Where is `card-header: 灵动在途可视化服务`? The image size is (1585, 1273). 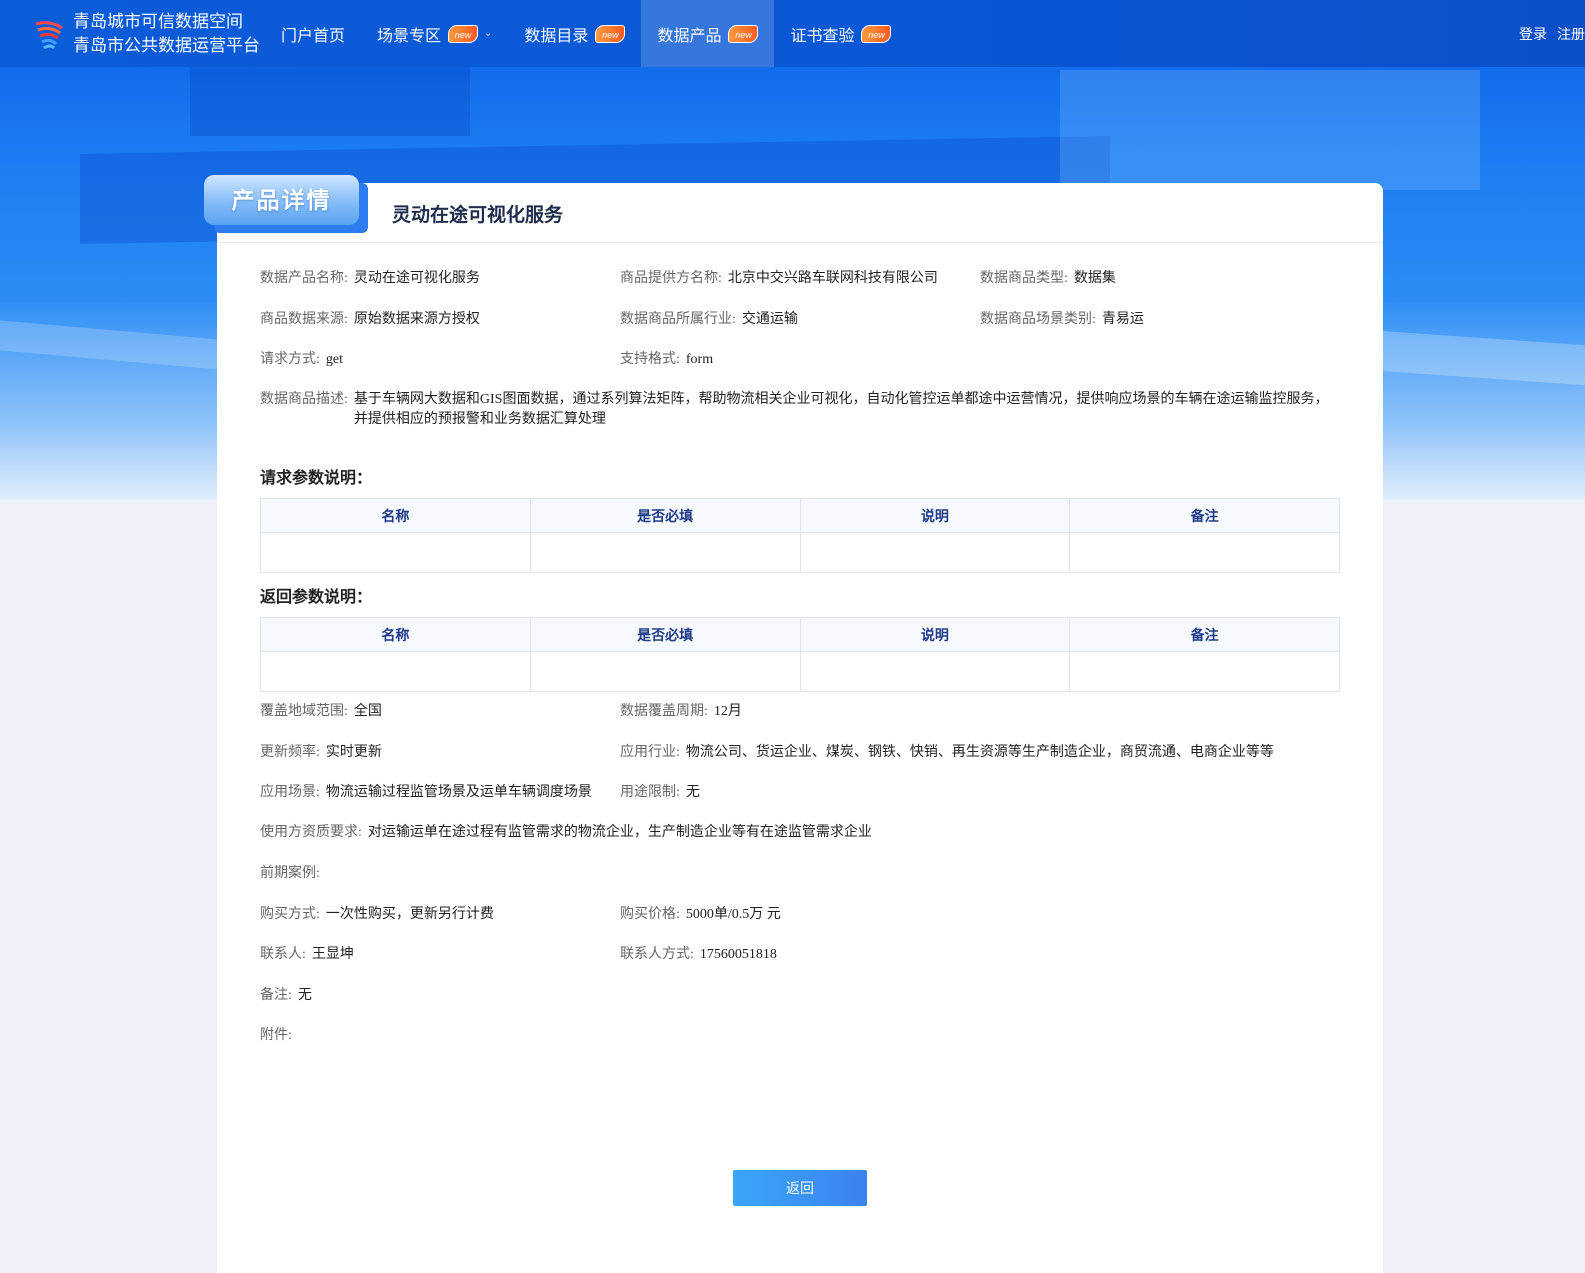 card-header: 灵动在途可视化服务 is located at coordinates (800, 213).